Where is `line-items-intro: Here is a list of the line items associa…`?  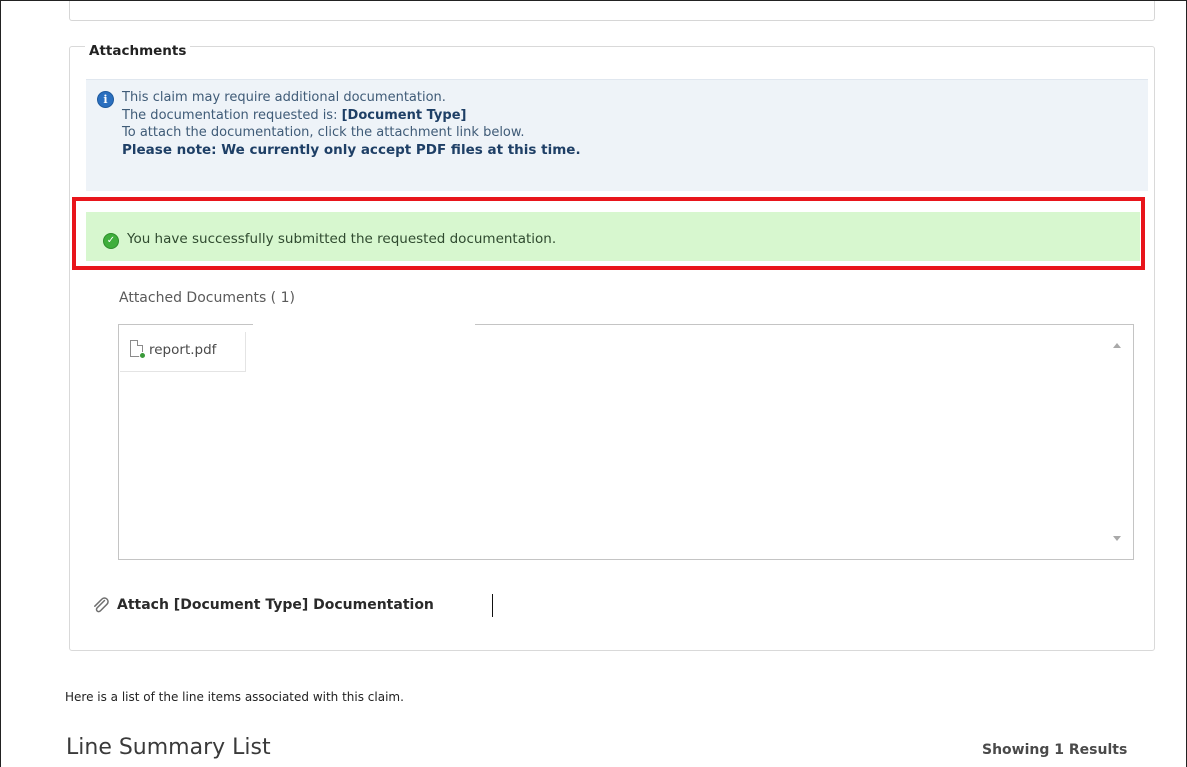
line-items-intro: Here is a list of the line items associa… is located at coordinates (234, 697).